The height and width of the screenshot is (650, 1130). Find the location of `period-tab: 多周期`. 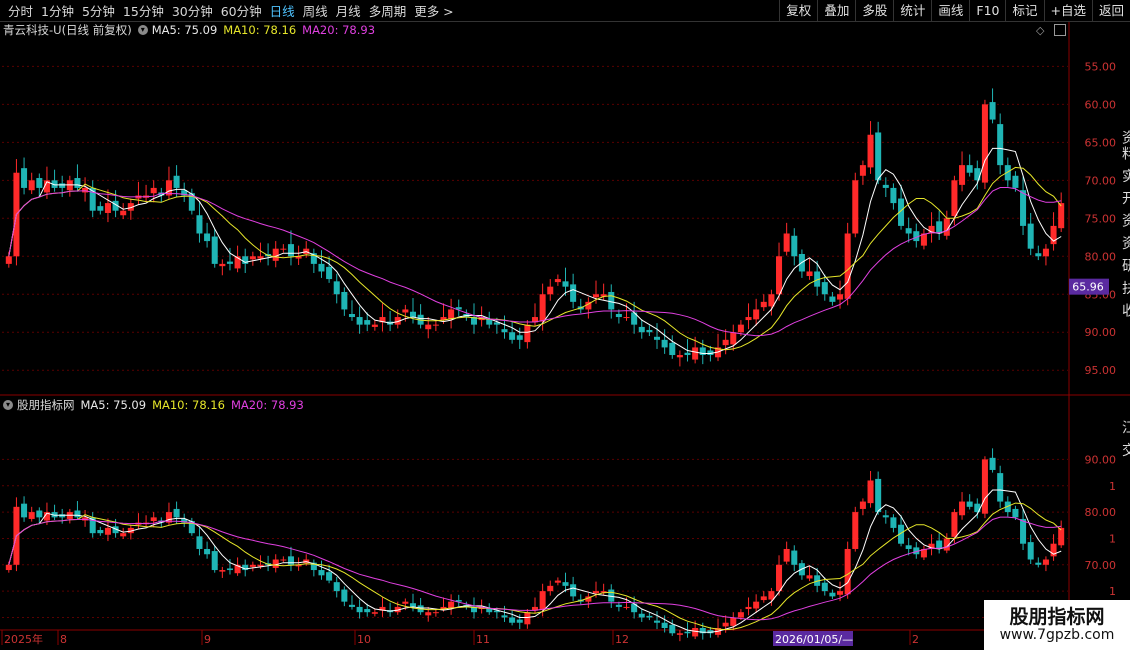

period-tab: 多周期 is located at coordinates (388, 10).